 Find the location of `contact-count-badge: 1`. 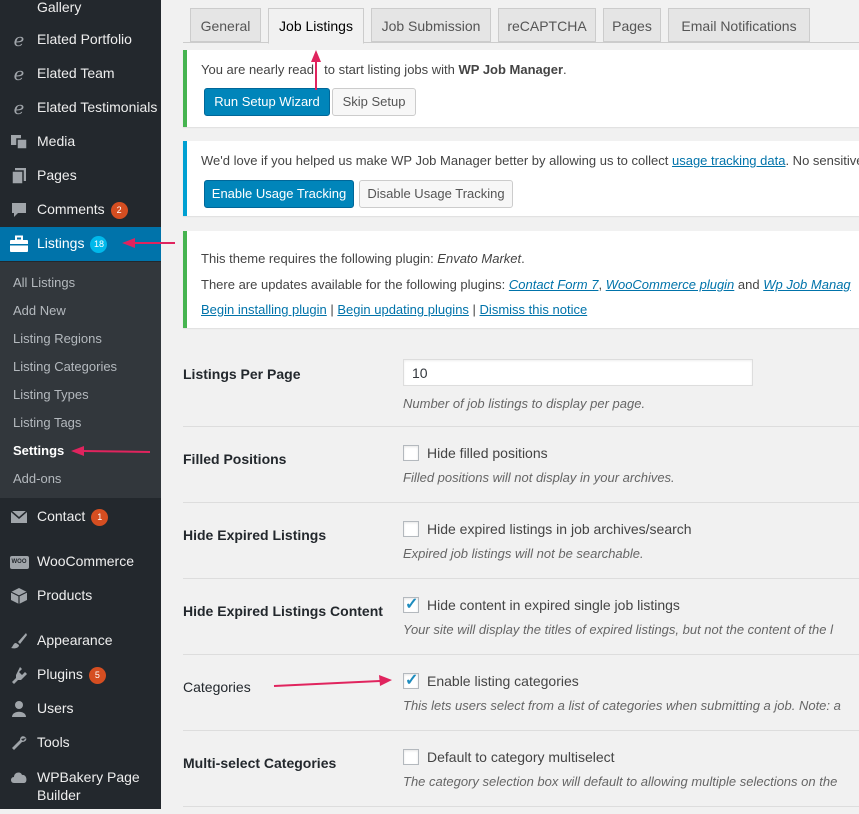

contact-count-badge: 1 is located at coordinates (100, 517).